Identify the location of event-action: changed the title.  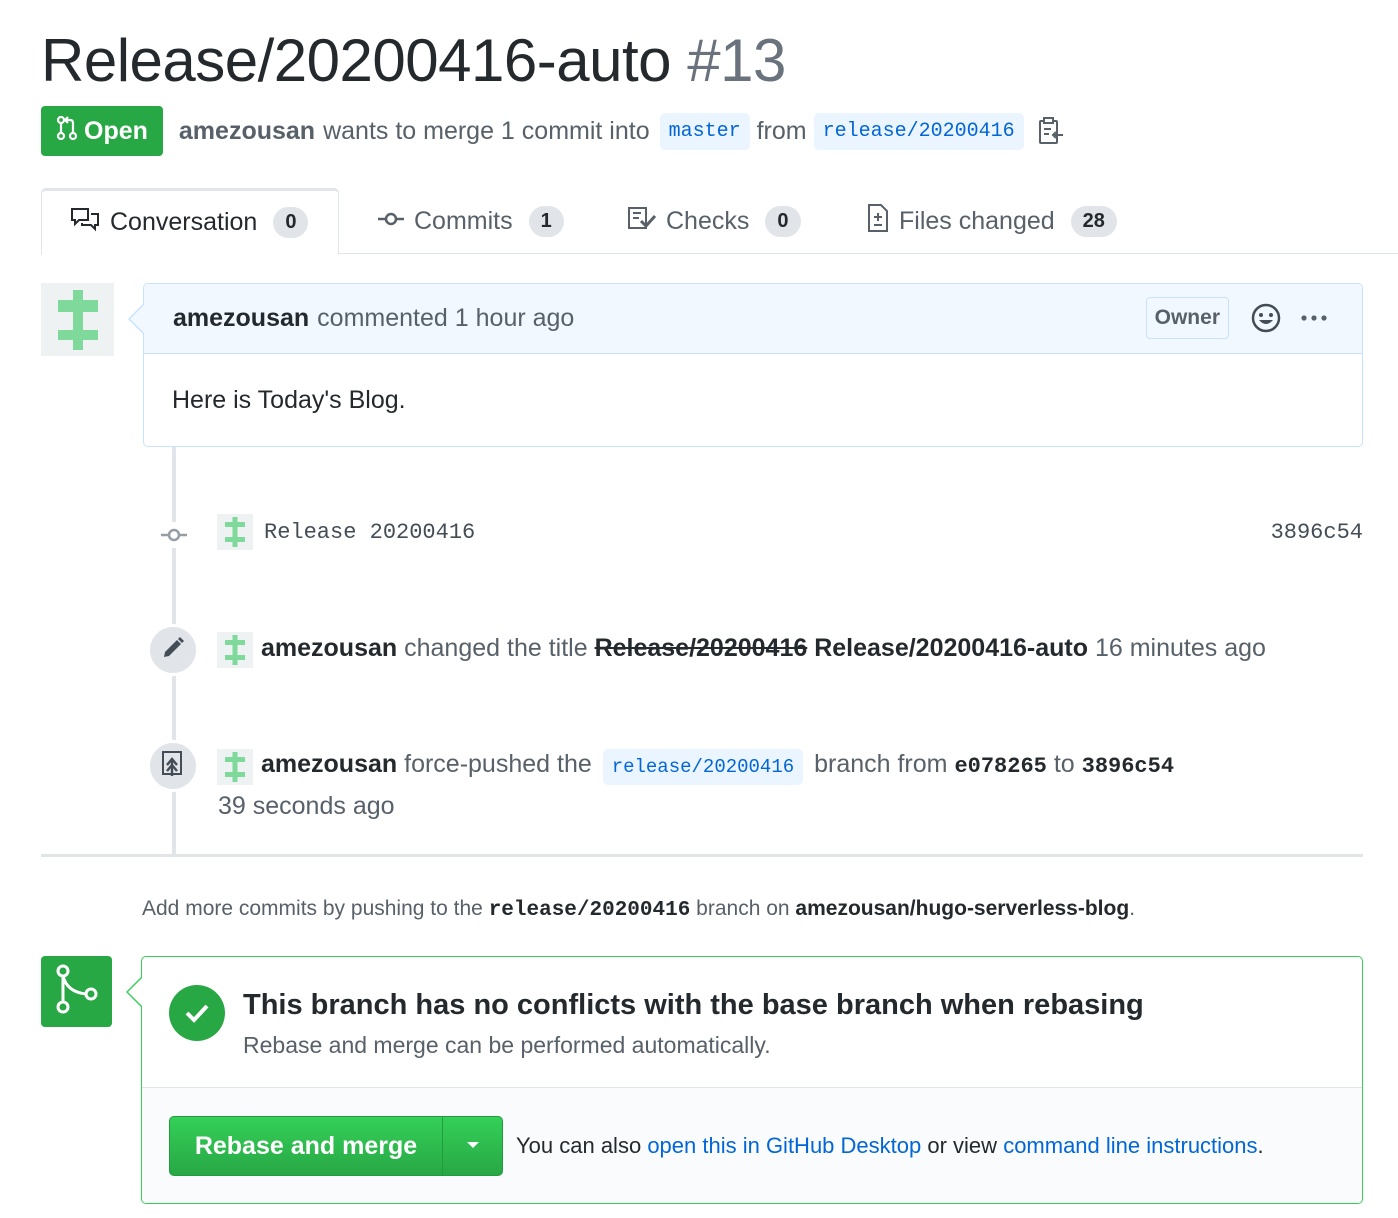
(496, 648).